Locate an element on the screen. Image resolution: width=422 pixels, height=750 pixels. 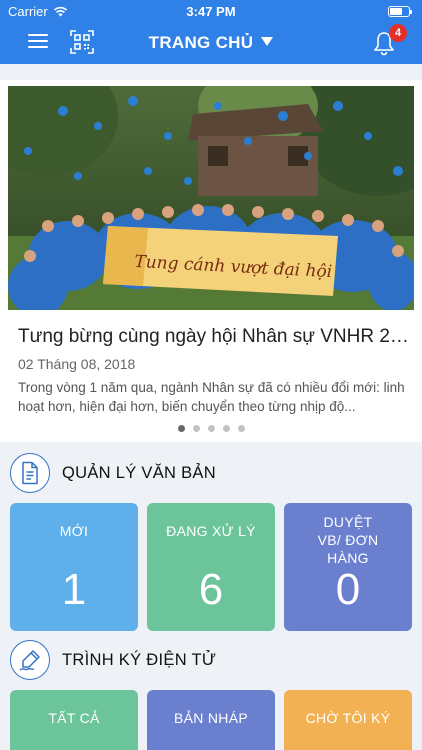
home-title-dropdown: TRANG CHỦ is located at coordinates (211, 43).